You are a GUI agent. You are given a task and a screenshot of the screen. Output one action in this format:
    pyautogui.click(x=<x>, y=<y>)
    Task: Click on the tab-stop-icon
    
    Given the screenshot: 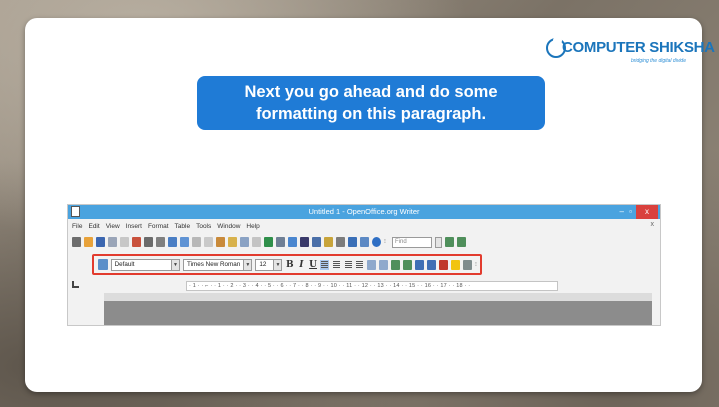 What is the action you would take?
    pyautogui.click(x=75, y=284)
    